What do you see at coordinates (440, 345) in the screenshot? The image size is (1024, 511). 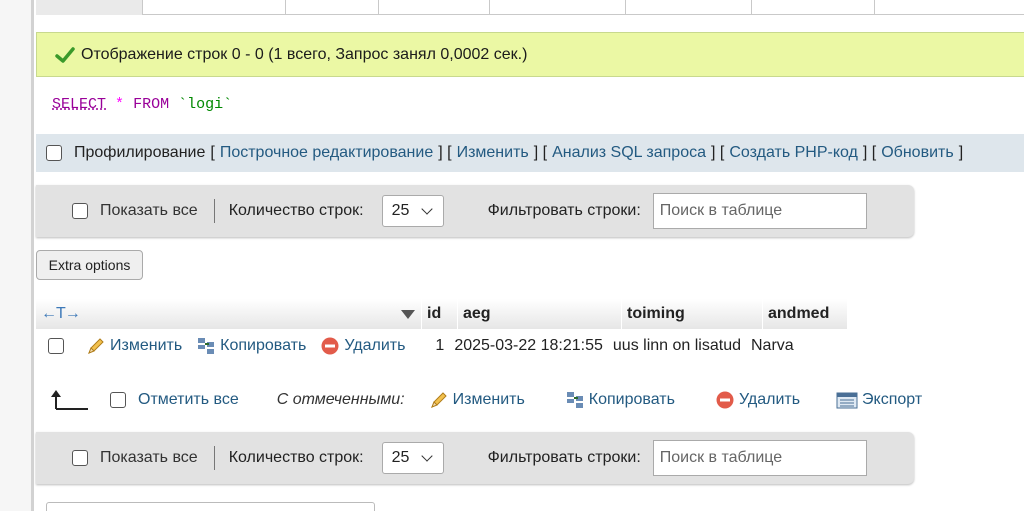 I see `cell-id: 1` at bounding box center [440, 345].